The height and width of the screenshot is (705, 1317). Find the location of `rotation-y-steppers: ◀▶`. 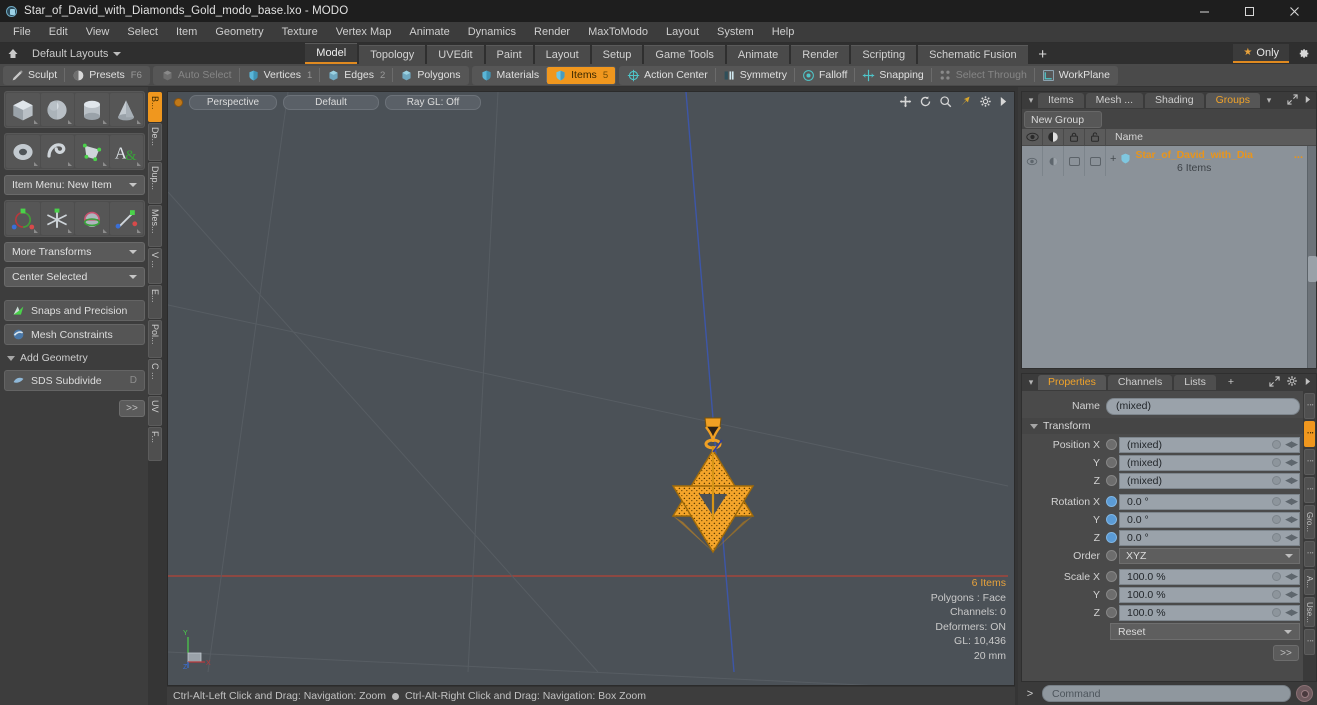

rotation-y-steppers: ◀▶ is located at coordinates (1291, 519).